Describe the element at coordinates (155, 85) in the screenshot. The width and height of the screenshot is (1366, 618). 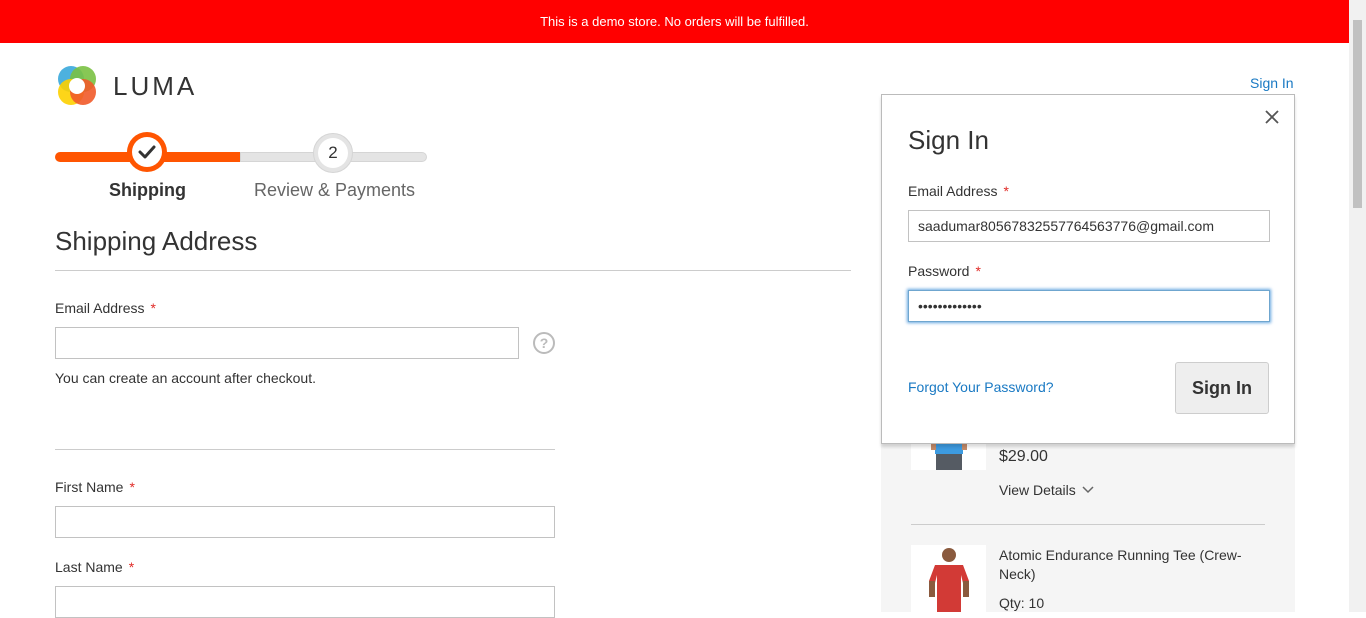
I see `logo-text: LUMA` at that location.